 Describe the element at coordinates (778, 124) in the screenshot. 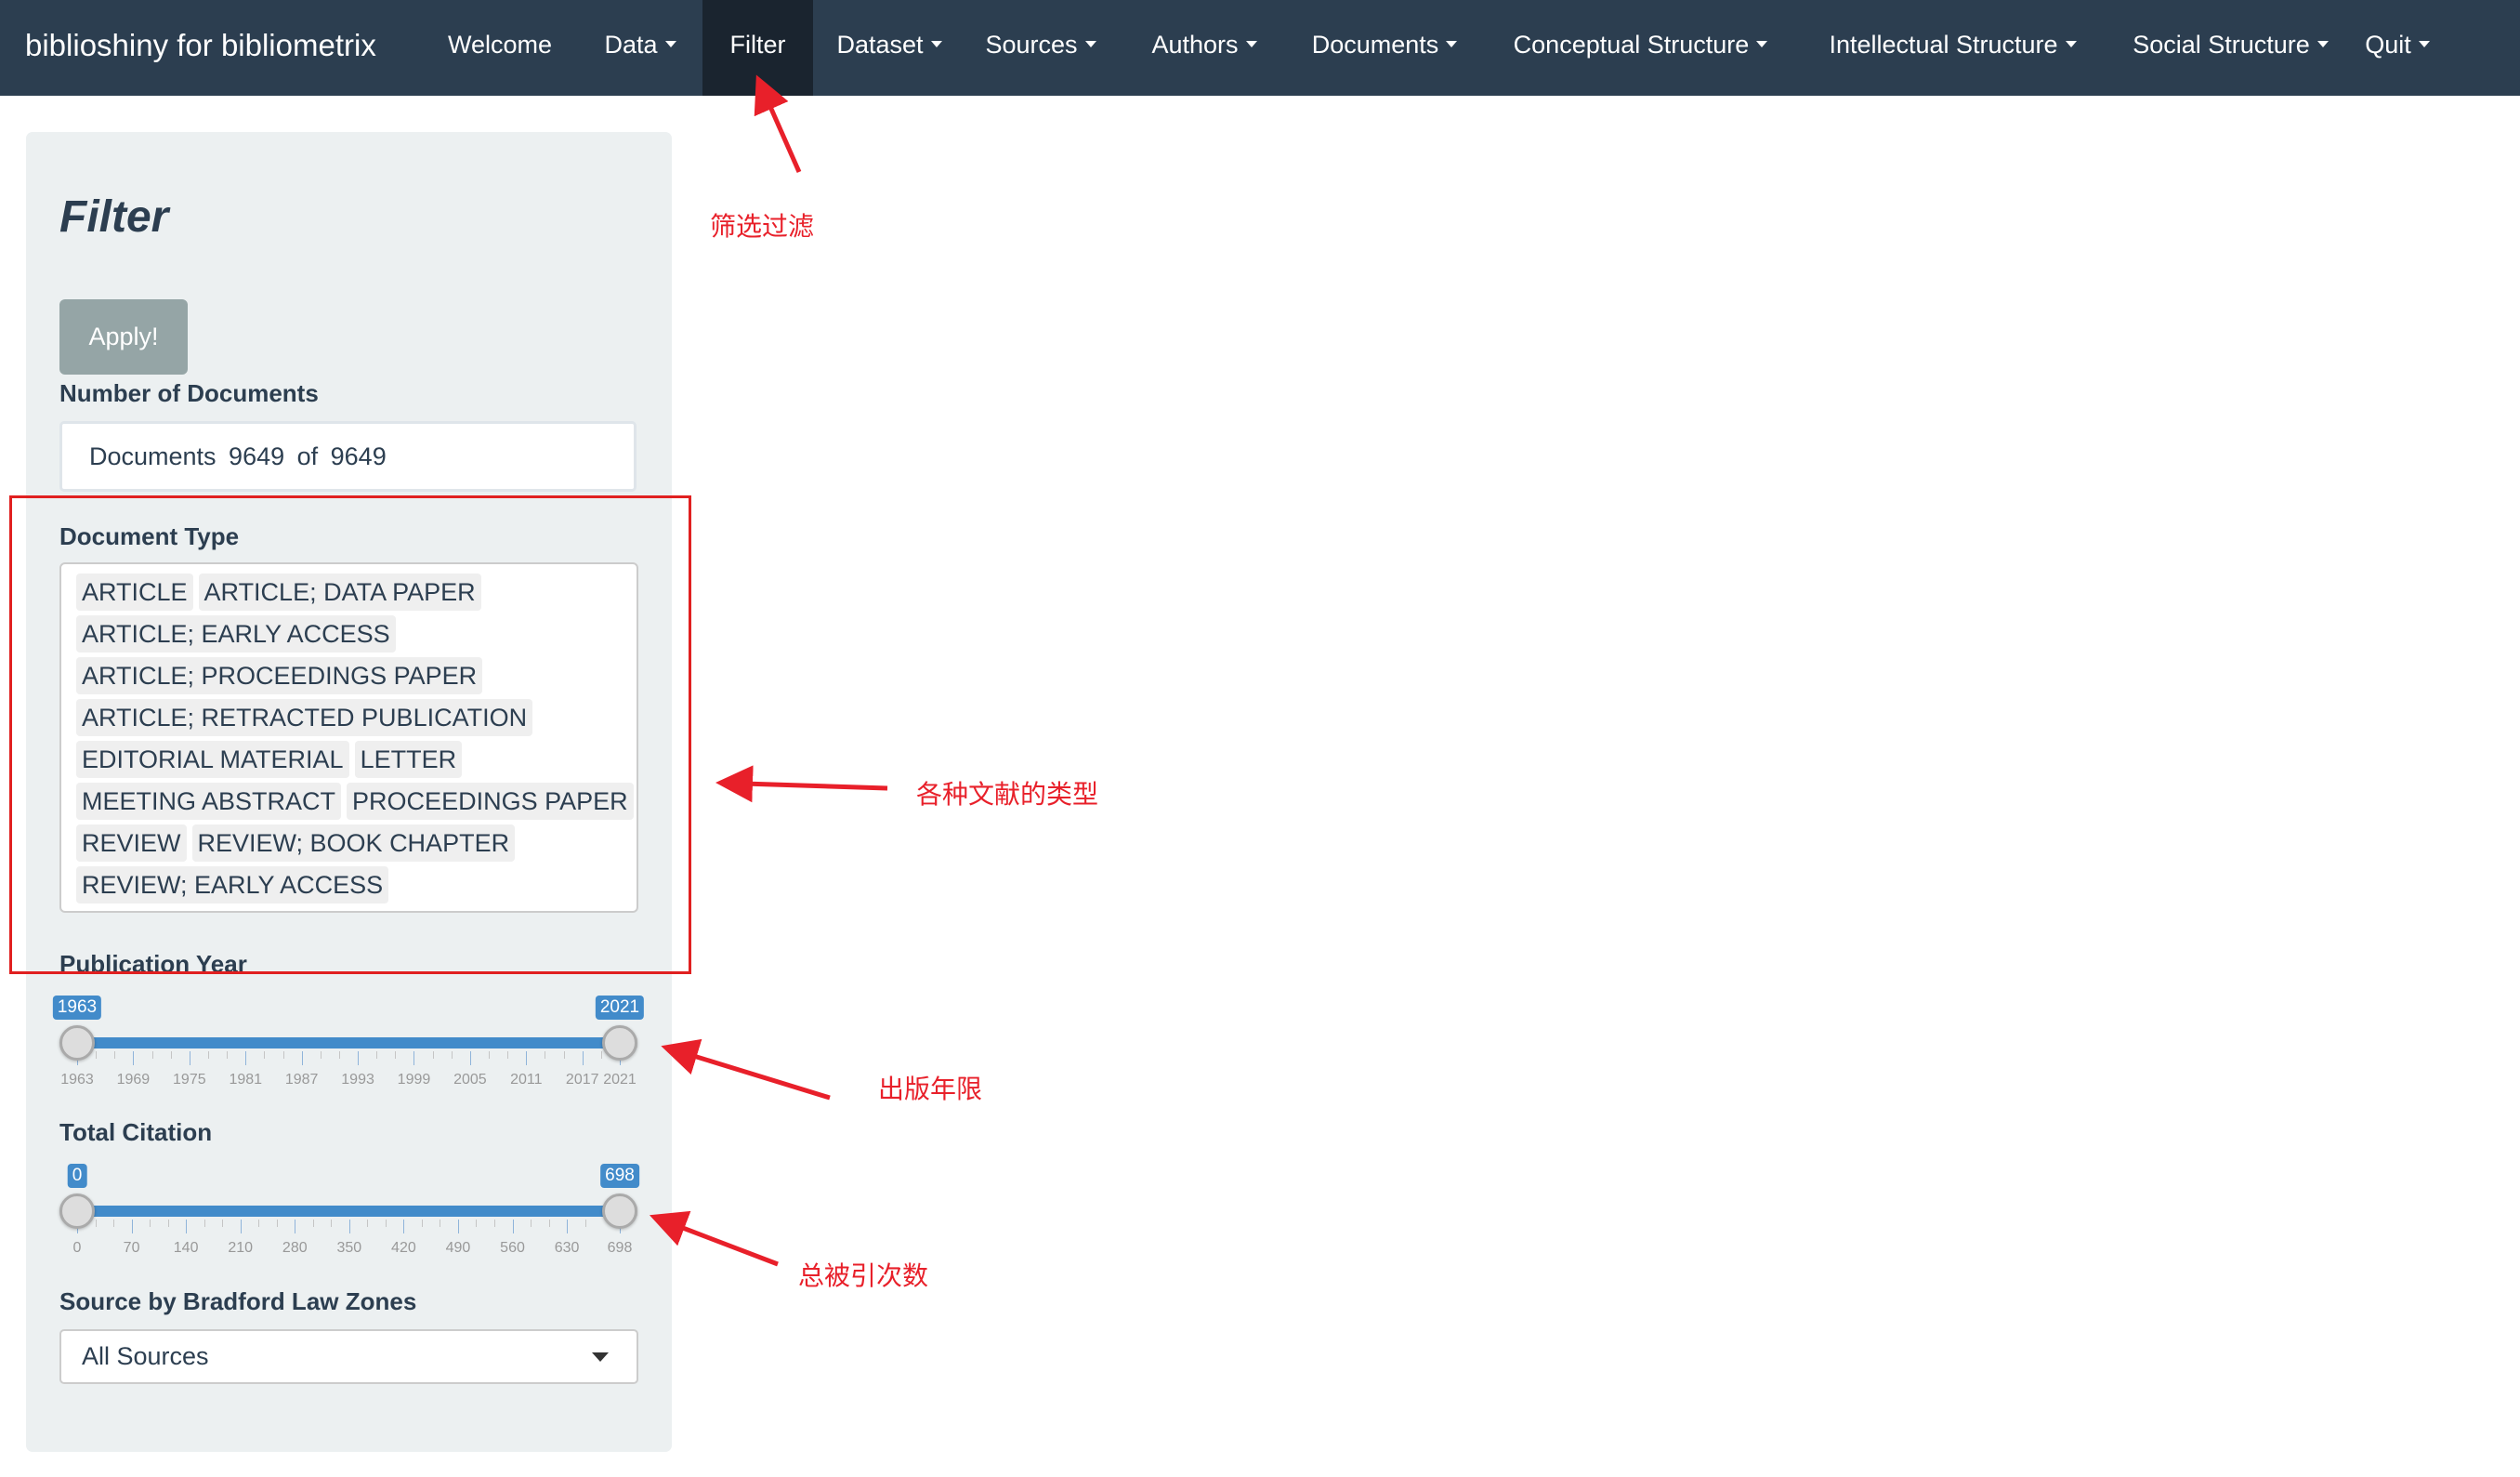

I see `arrow-to-filter-tab` at that location.